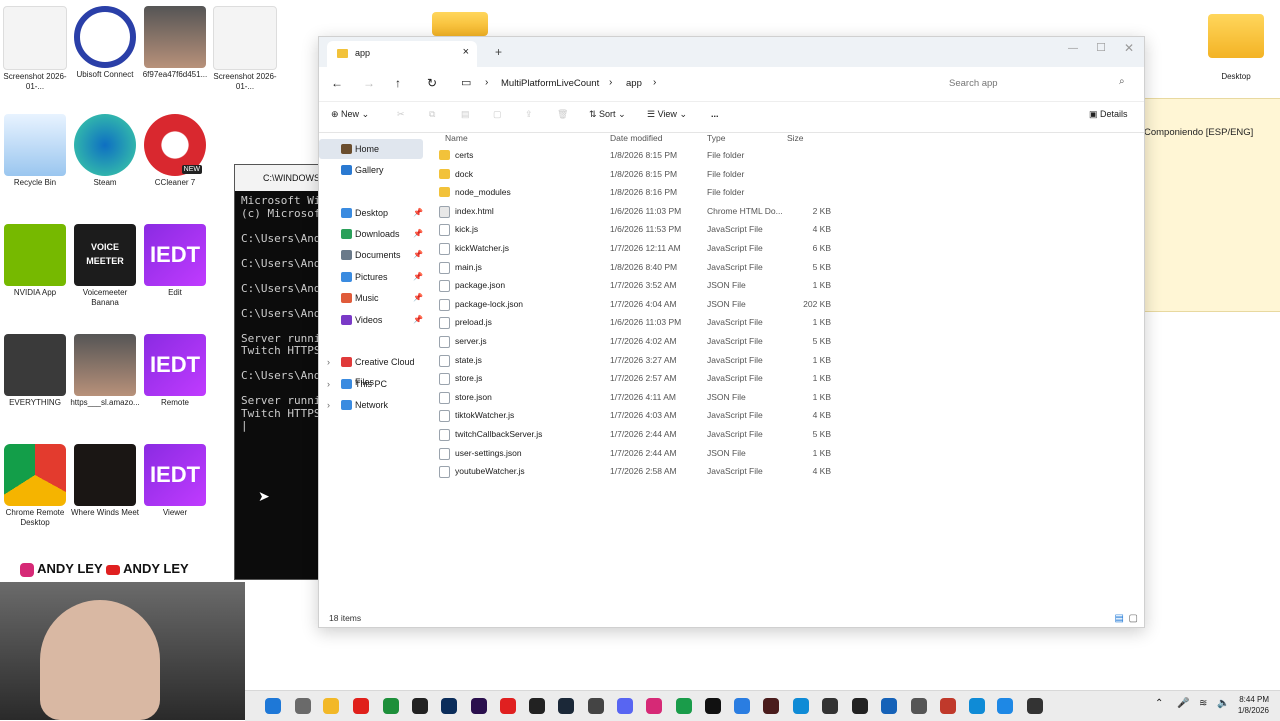 The width and height of the screenshot is (1280, 721). I want to click on nav-item-this-pc: › This PC, so click(371, 384).